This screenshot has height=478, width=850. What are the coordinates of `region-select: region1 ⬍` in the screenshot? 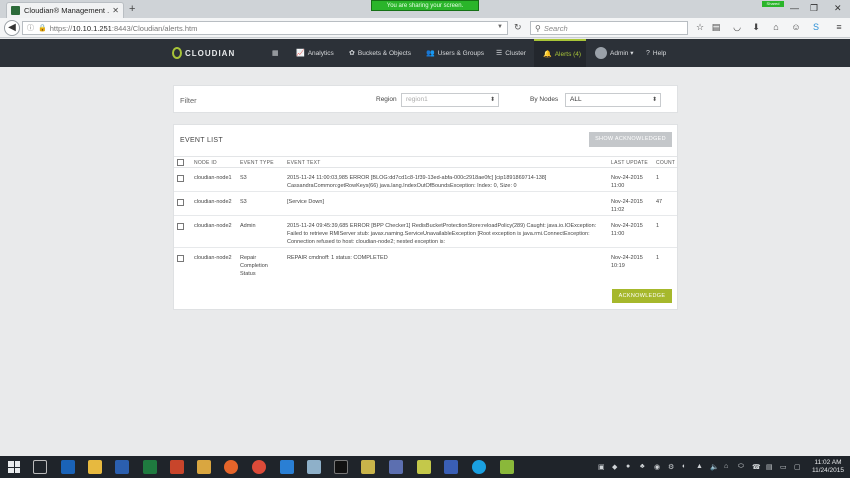 It's located at (450, 100).